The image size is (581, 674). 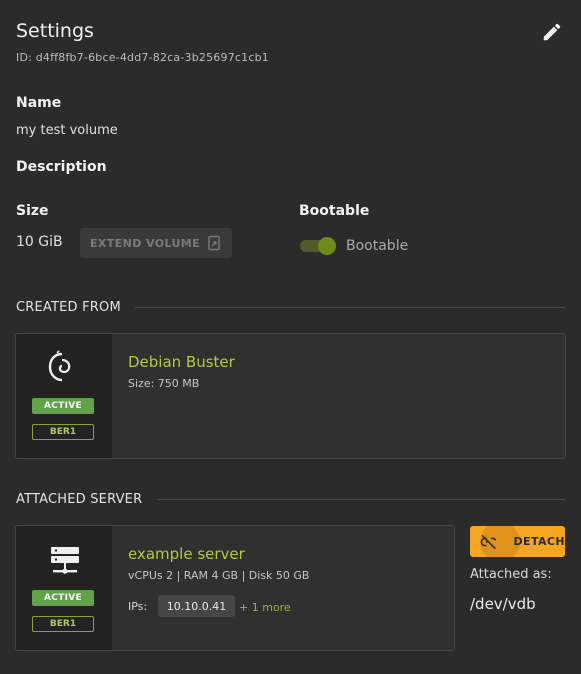 I want to click on server-card-sidebar: ACTIVE BER1, so click(x=64, y=588).